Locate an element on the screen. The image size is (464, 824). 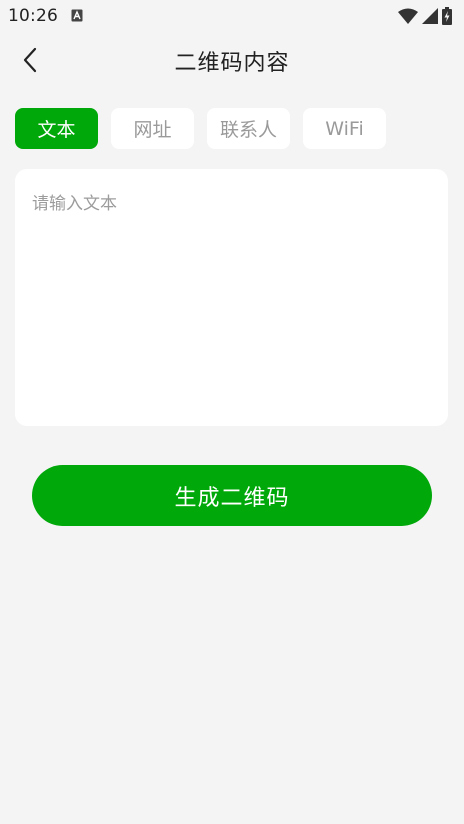
battery-charging-icon is located at coordinates (447, 16).